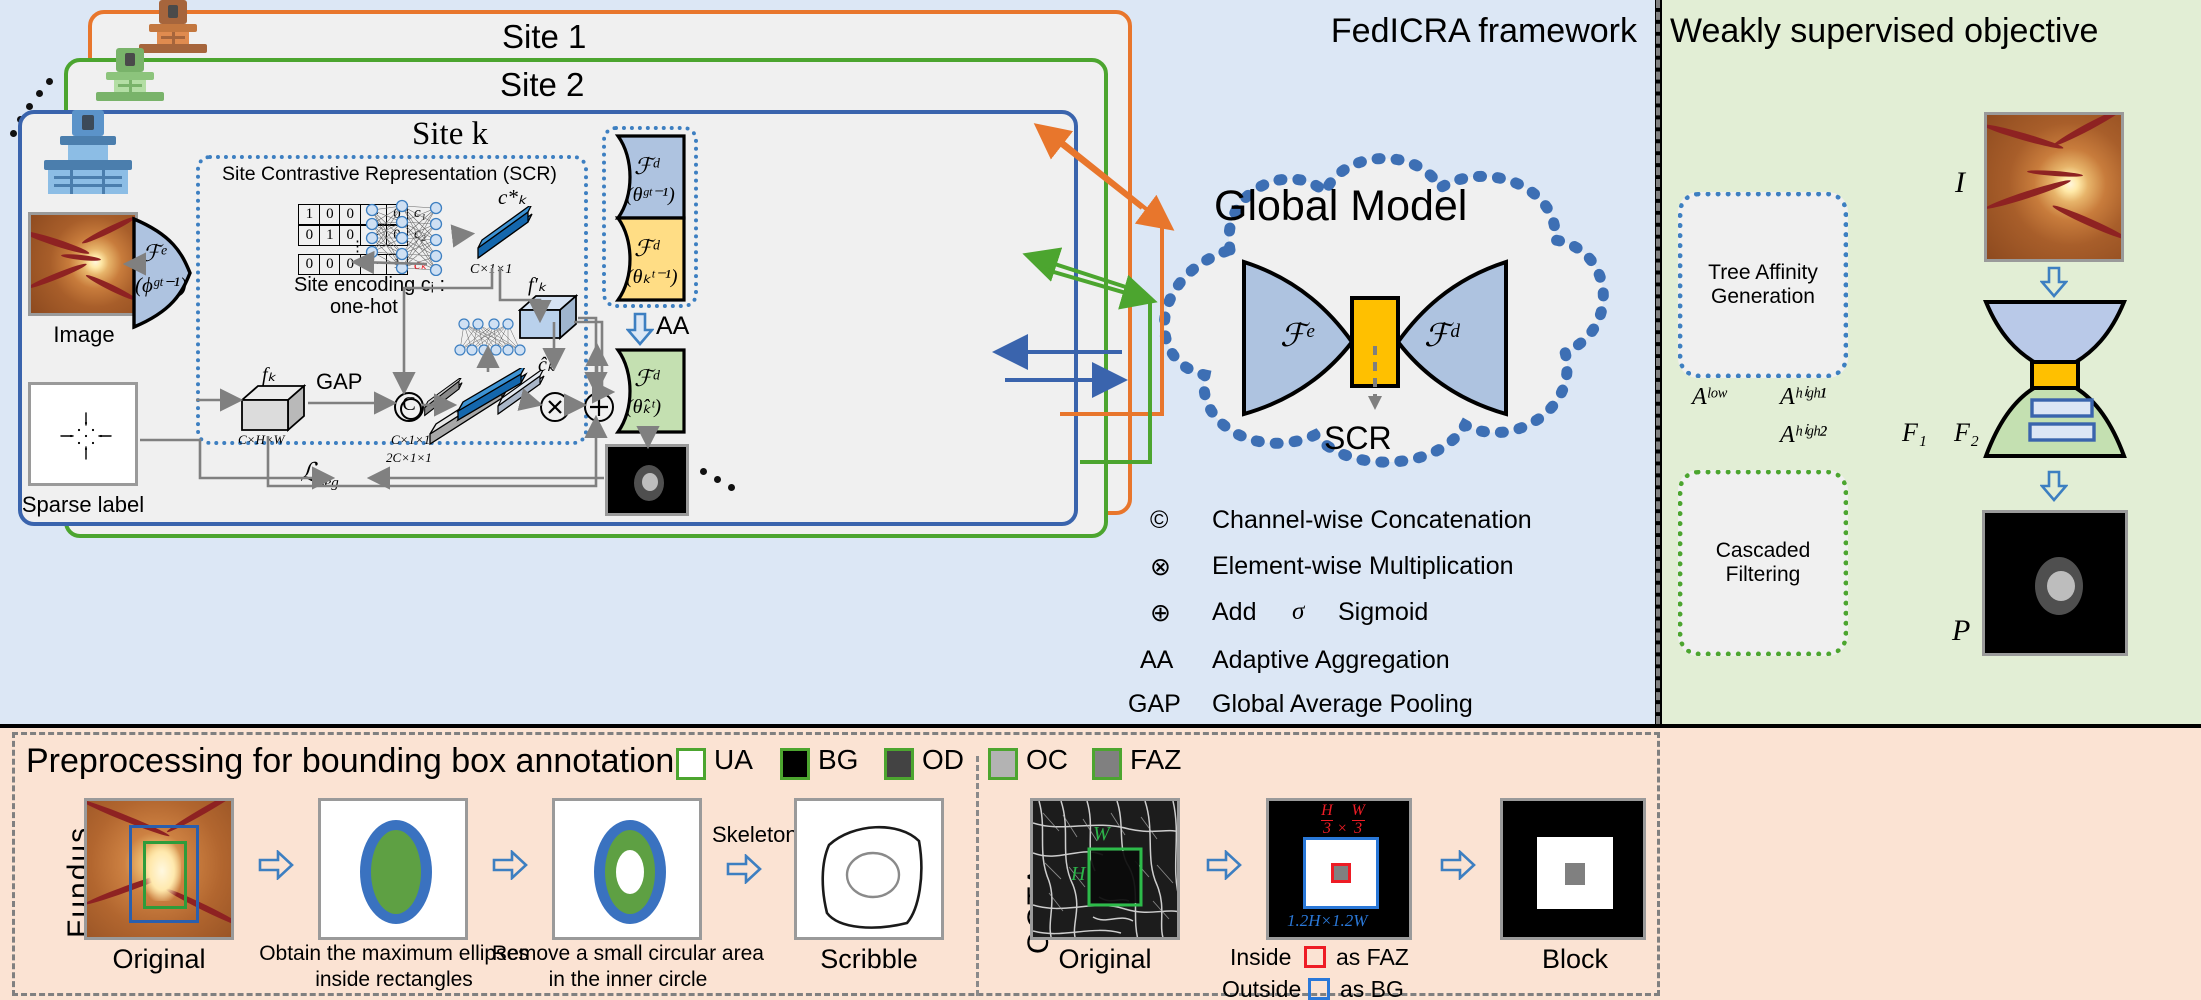 Image resolution: width=2201 pixels, height=1000 pixels. What do you see at coordinates (1261, 957) in the screenshot?
I see `octa-inside-label: Inside` at bounding box center [1261, 957].